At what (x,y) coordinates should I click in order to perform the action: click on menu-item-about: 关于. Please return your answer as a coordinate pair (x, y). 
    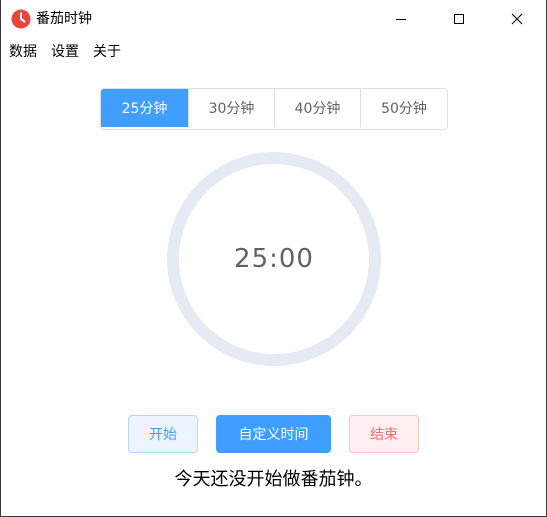
    Looking at the image, I should click on (107, 52).